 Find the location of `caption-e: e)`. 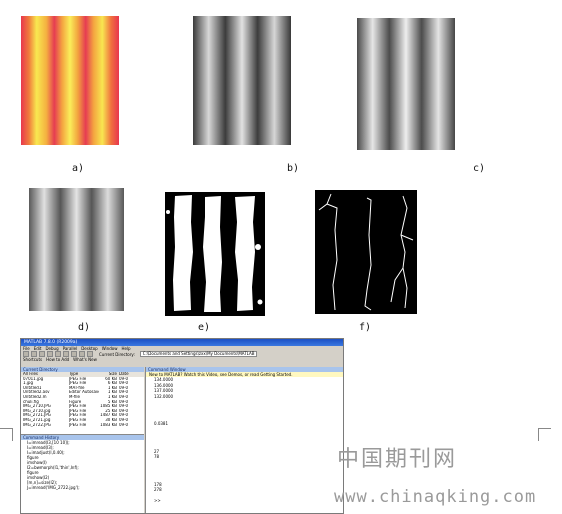

caption-e: e) is located at coordinates (204, 327).